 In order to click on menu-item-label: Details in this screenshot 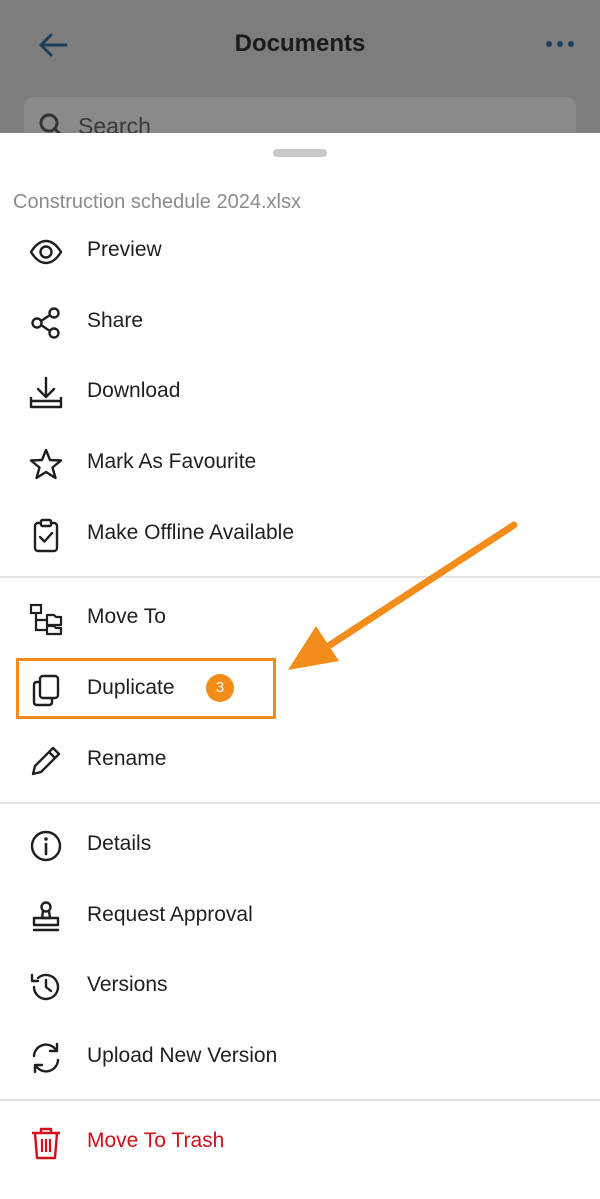, I will do `click(119, 843)`.